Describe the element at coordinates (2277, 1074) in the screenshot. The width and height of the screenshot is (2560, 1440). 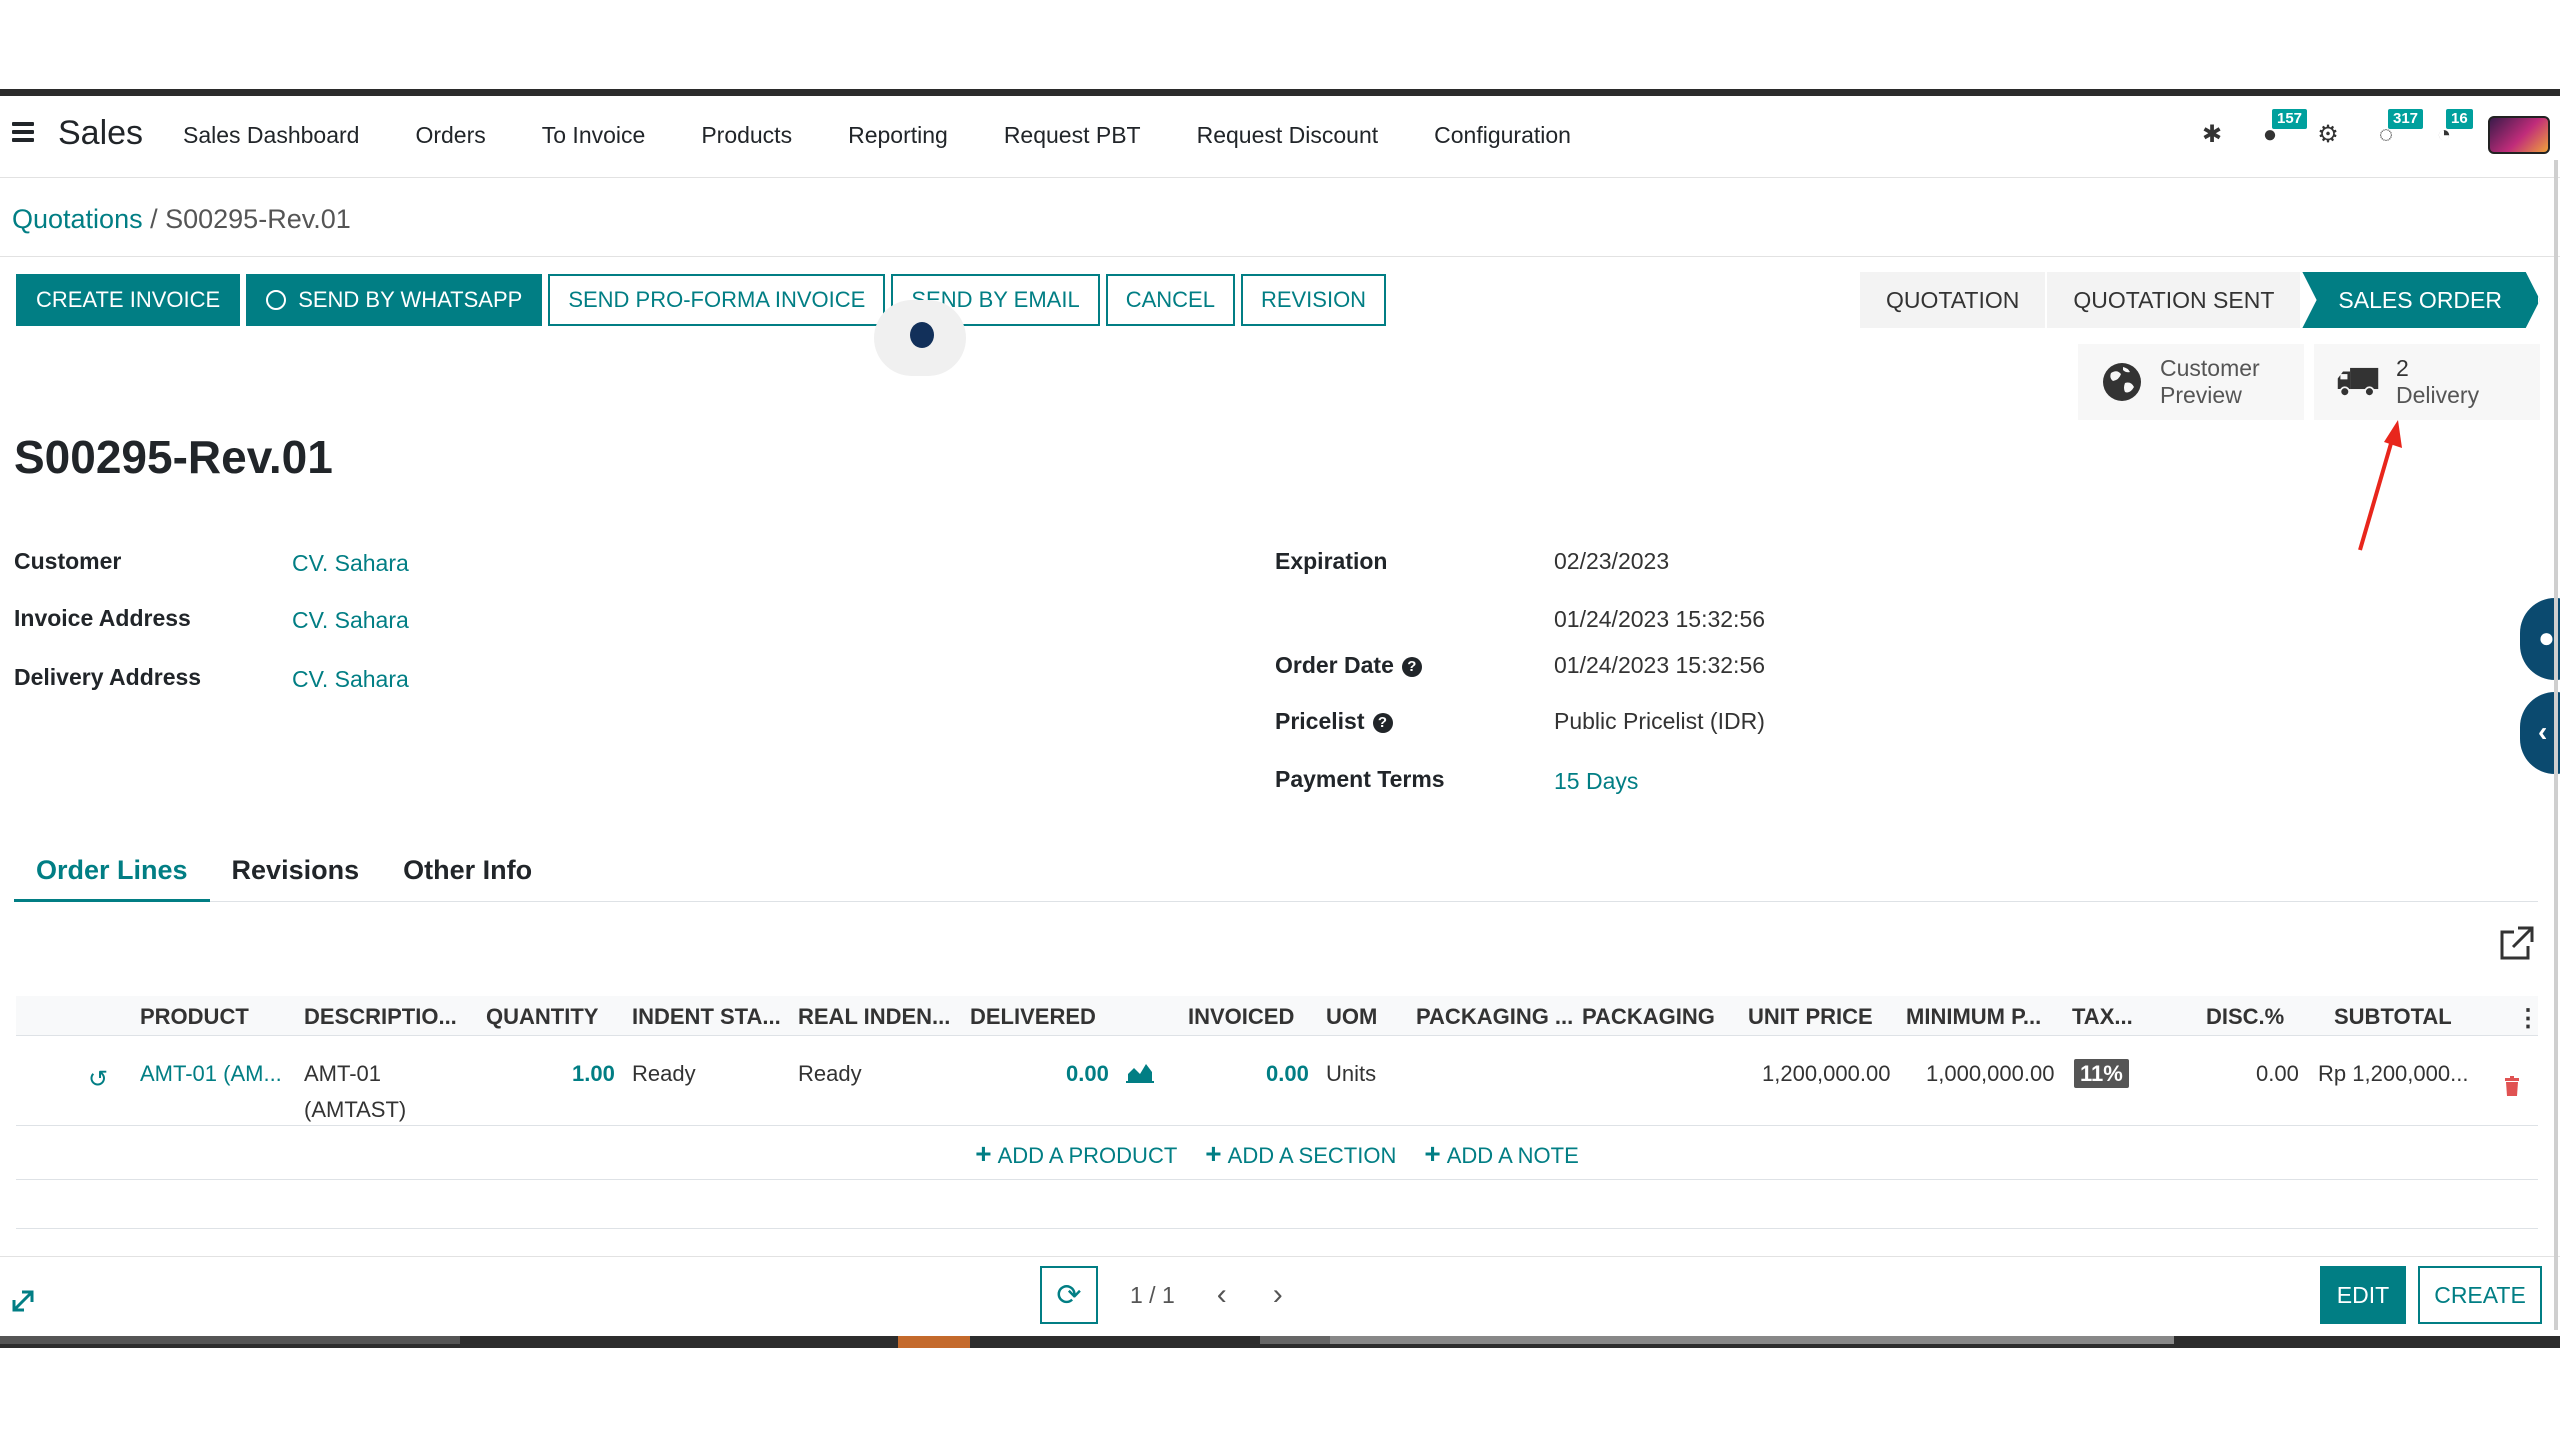
I see `row-discount: 0.00` at that location.